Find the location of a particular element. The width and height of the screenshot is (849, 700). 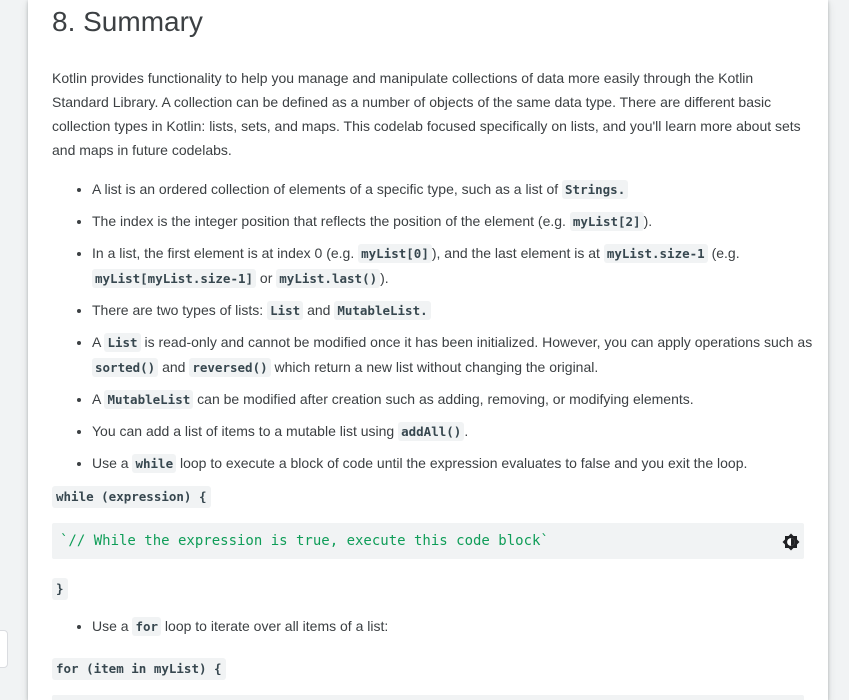

brightness-contrast-icon is located at coordinates (791, 542).